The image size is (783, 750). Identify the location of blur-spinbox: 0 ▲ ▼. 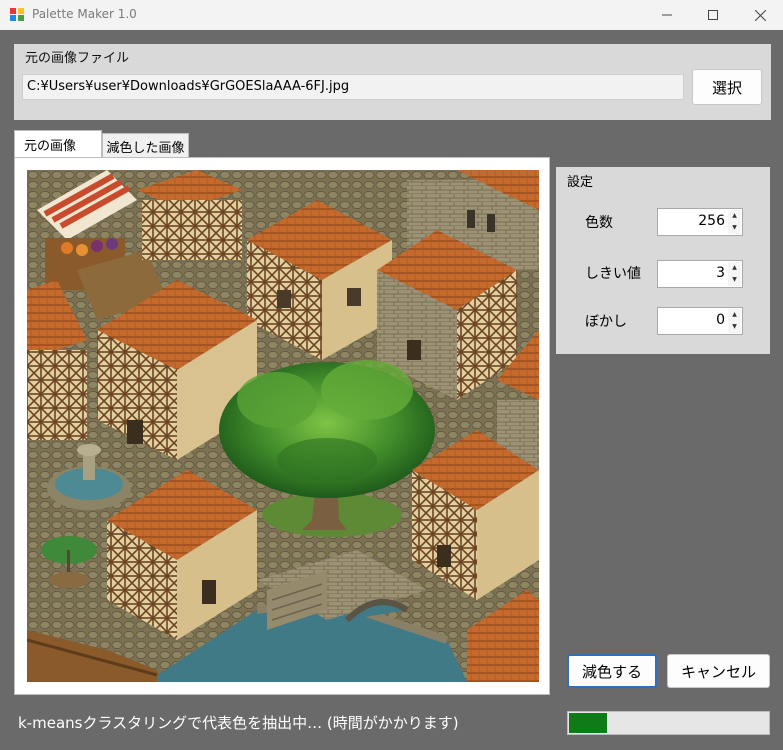
(700, 321).